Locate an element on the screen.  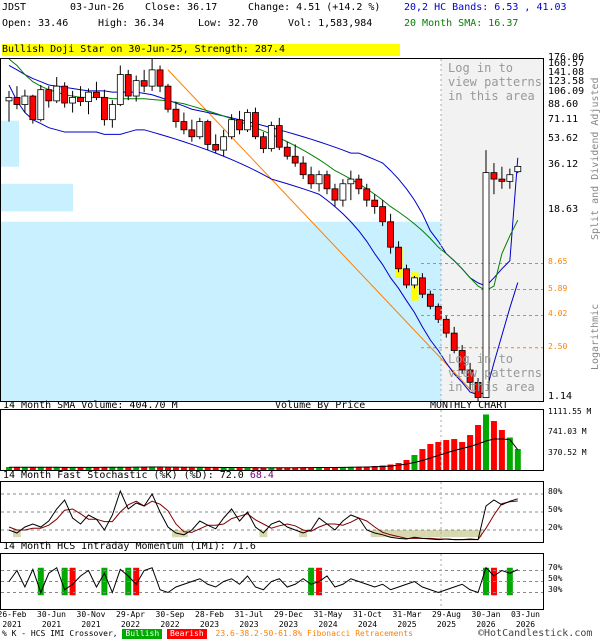
imi-axis-30: 30% is located at coordinates (555, 589).